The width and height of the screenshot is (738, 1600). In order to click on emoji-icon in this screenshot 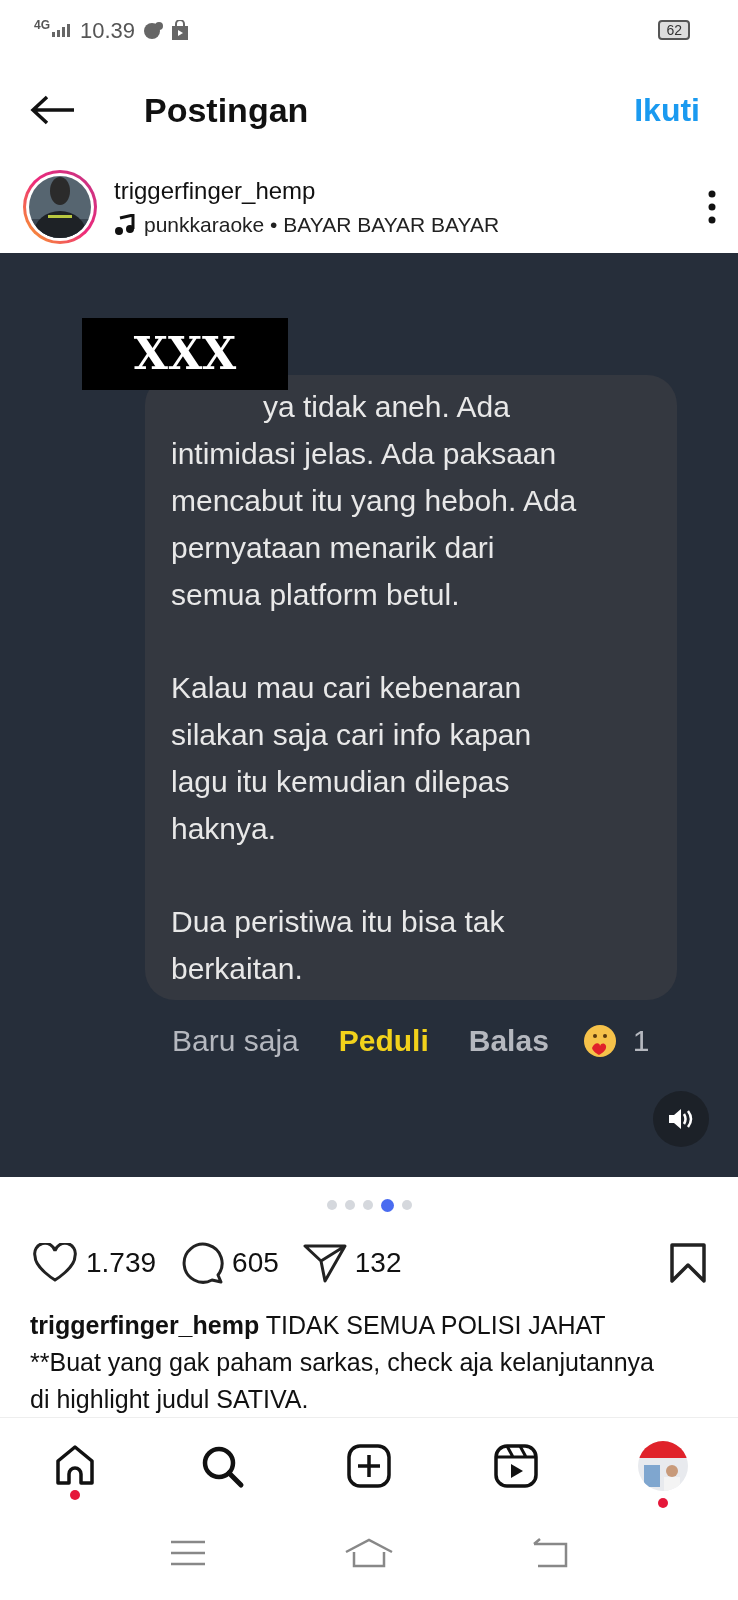, I will do `click(599, 1040)`.